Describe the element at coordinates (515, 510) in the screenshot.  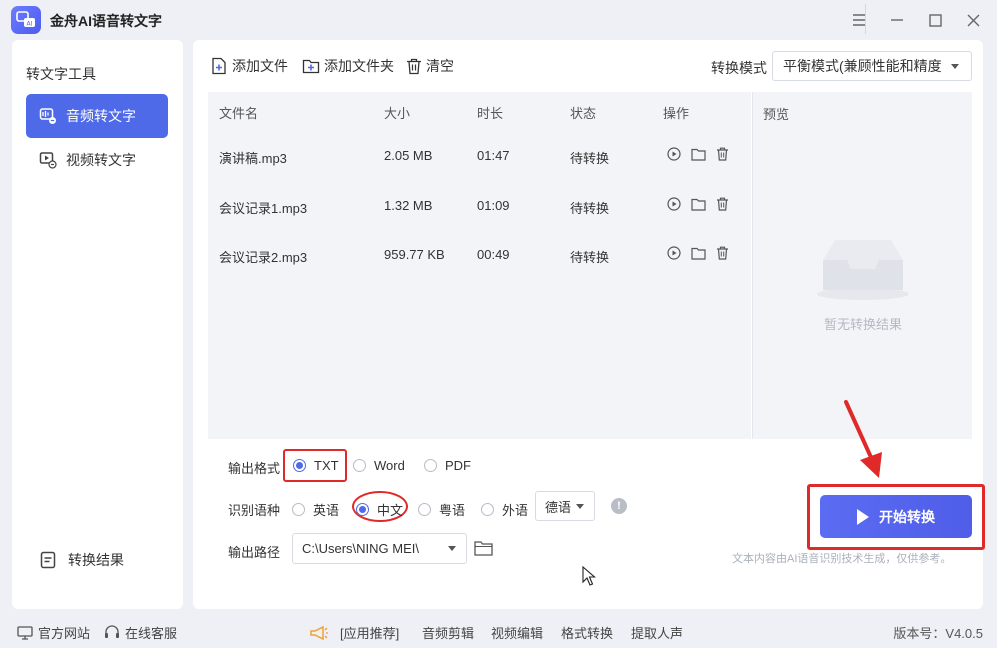
I see `radio-label: 外语` at that location.